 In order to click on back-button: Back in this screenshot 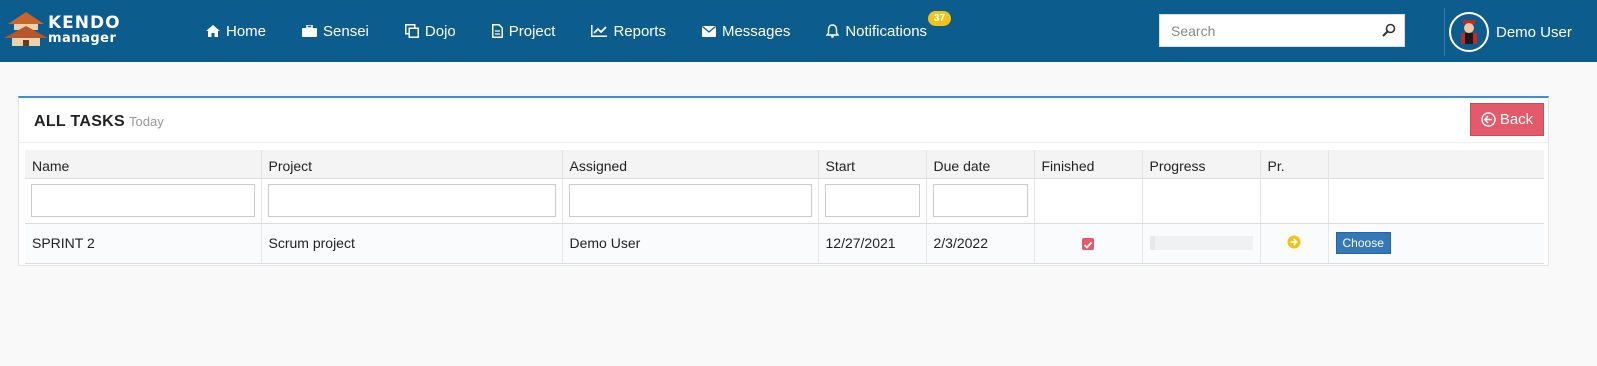, I will do `click(1507, 119)`.